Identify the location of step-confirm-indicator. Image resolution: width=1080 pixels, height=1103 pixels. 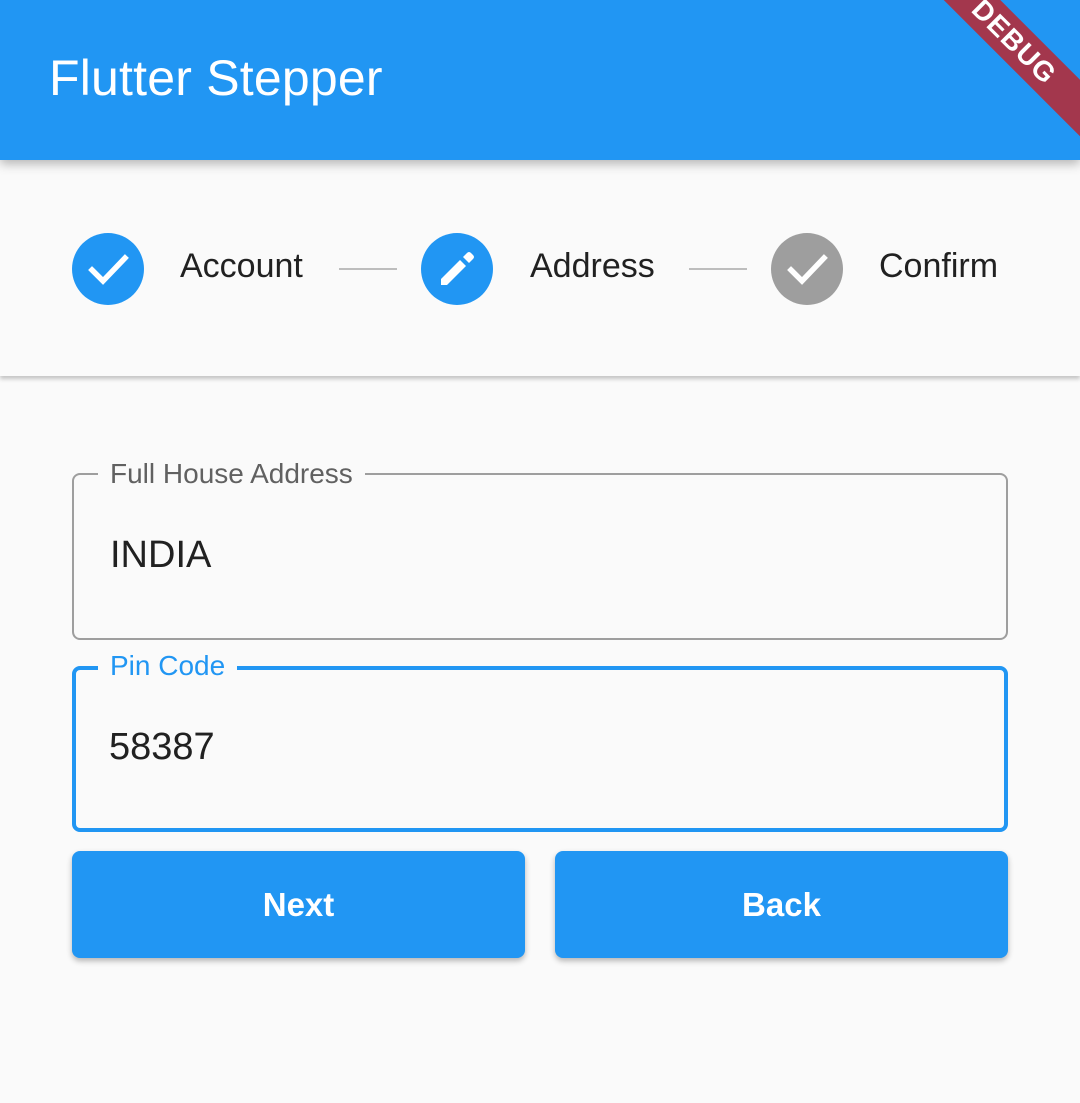
(807, 269).